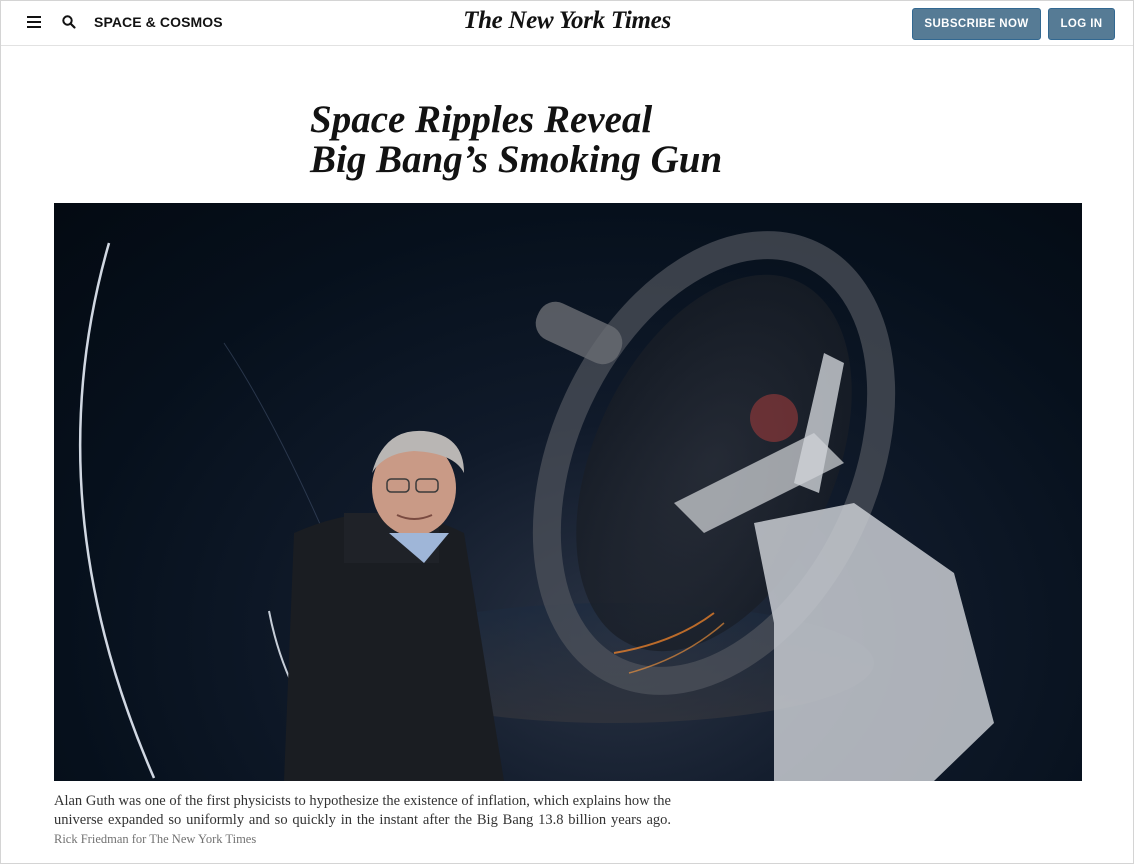  I want to click on hamburger-menu-icon, so click(34, 22).